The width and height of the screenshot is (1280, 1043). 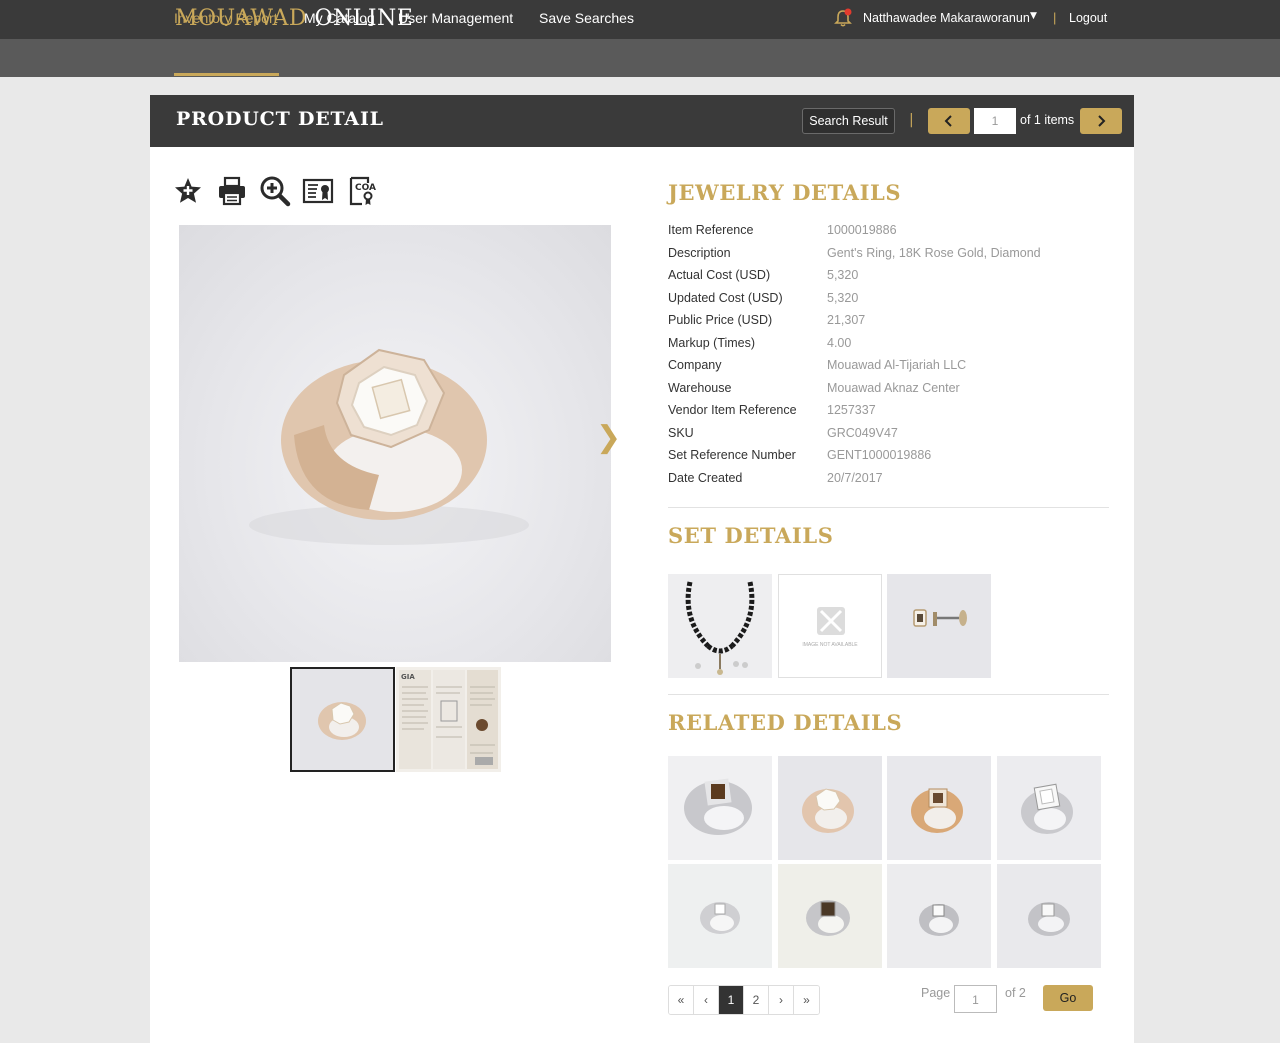 What do you see at coordinates (586, 18) in the screenshot?
I see `nav-save-searches: Save Searches` at bounding box center [586, 18].